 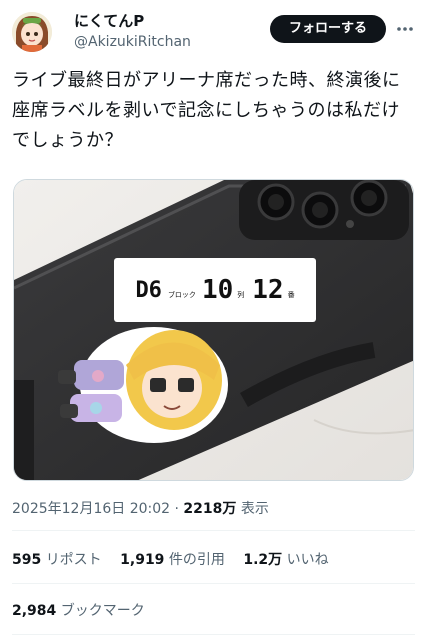 I want to click on bookmark-count: 2,984, so click(x=34, y=611).